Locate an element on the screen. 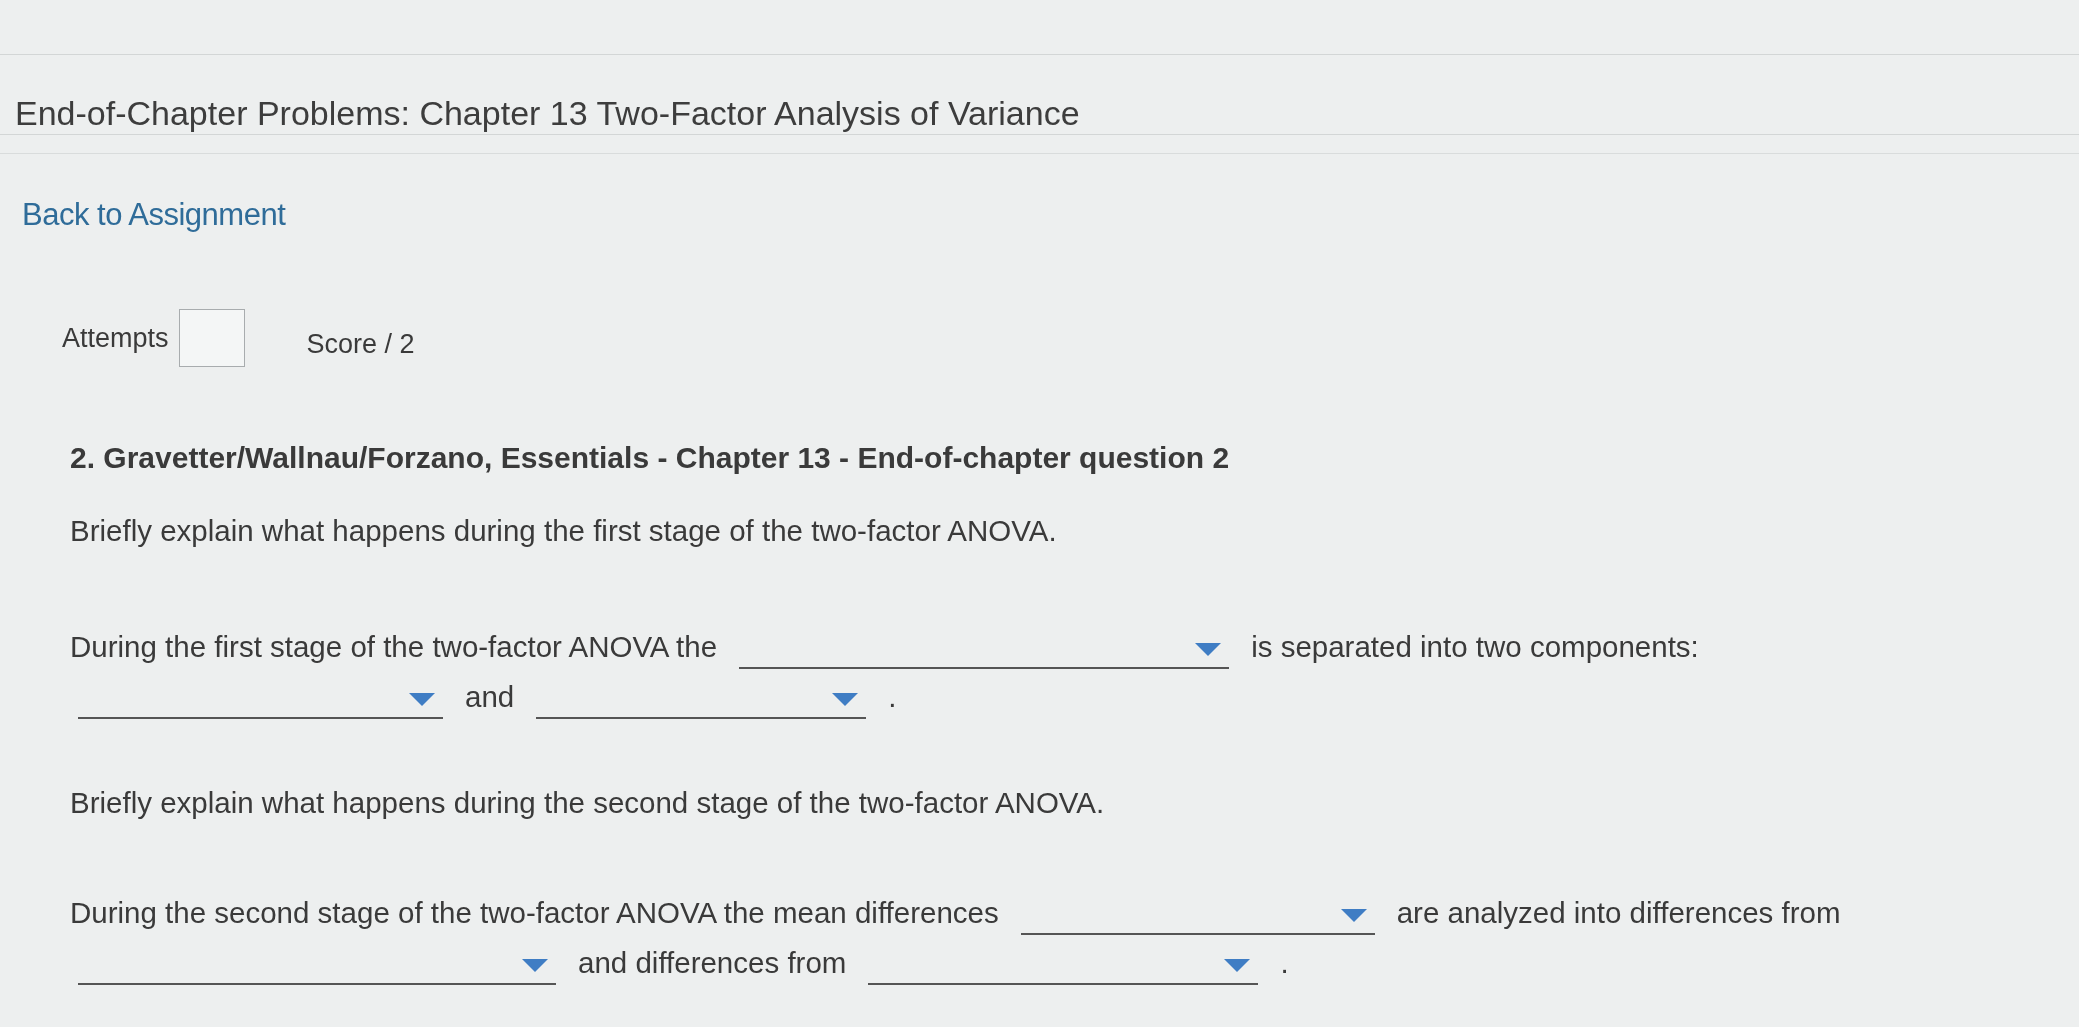  attempts-label: Attempts is located at coordinates (115, 338).